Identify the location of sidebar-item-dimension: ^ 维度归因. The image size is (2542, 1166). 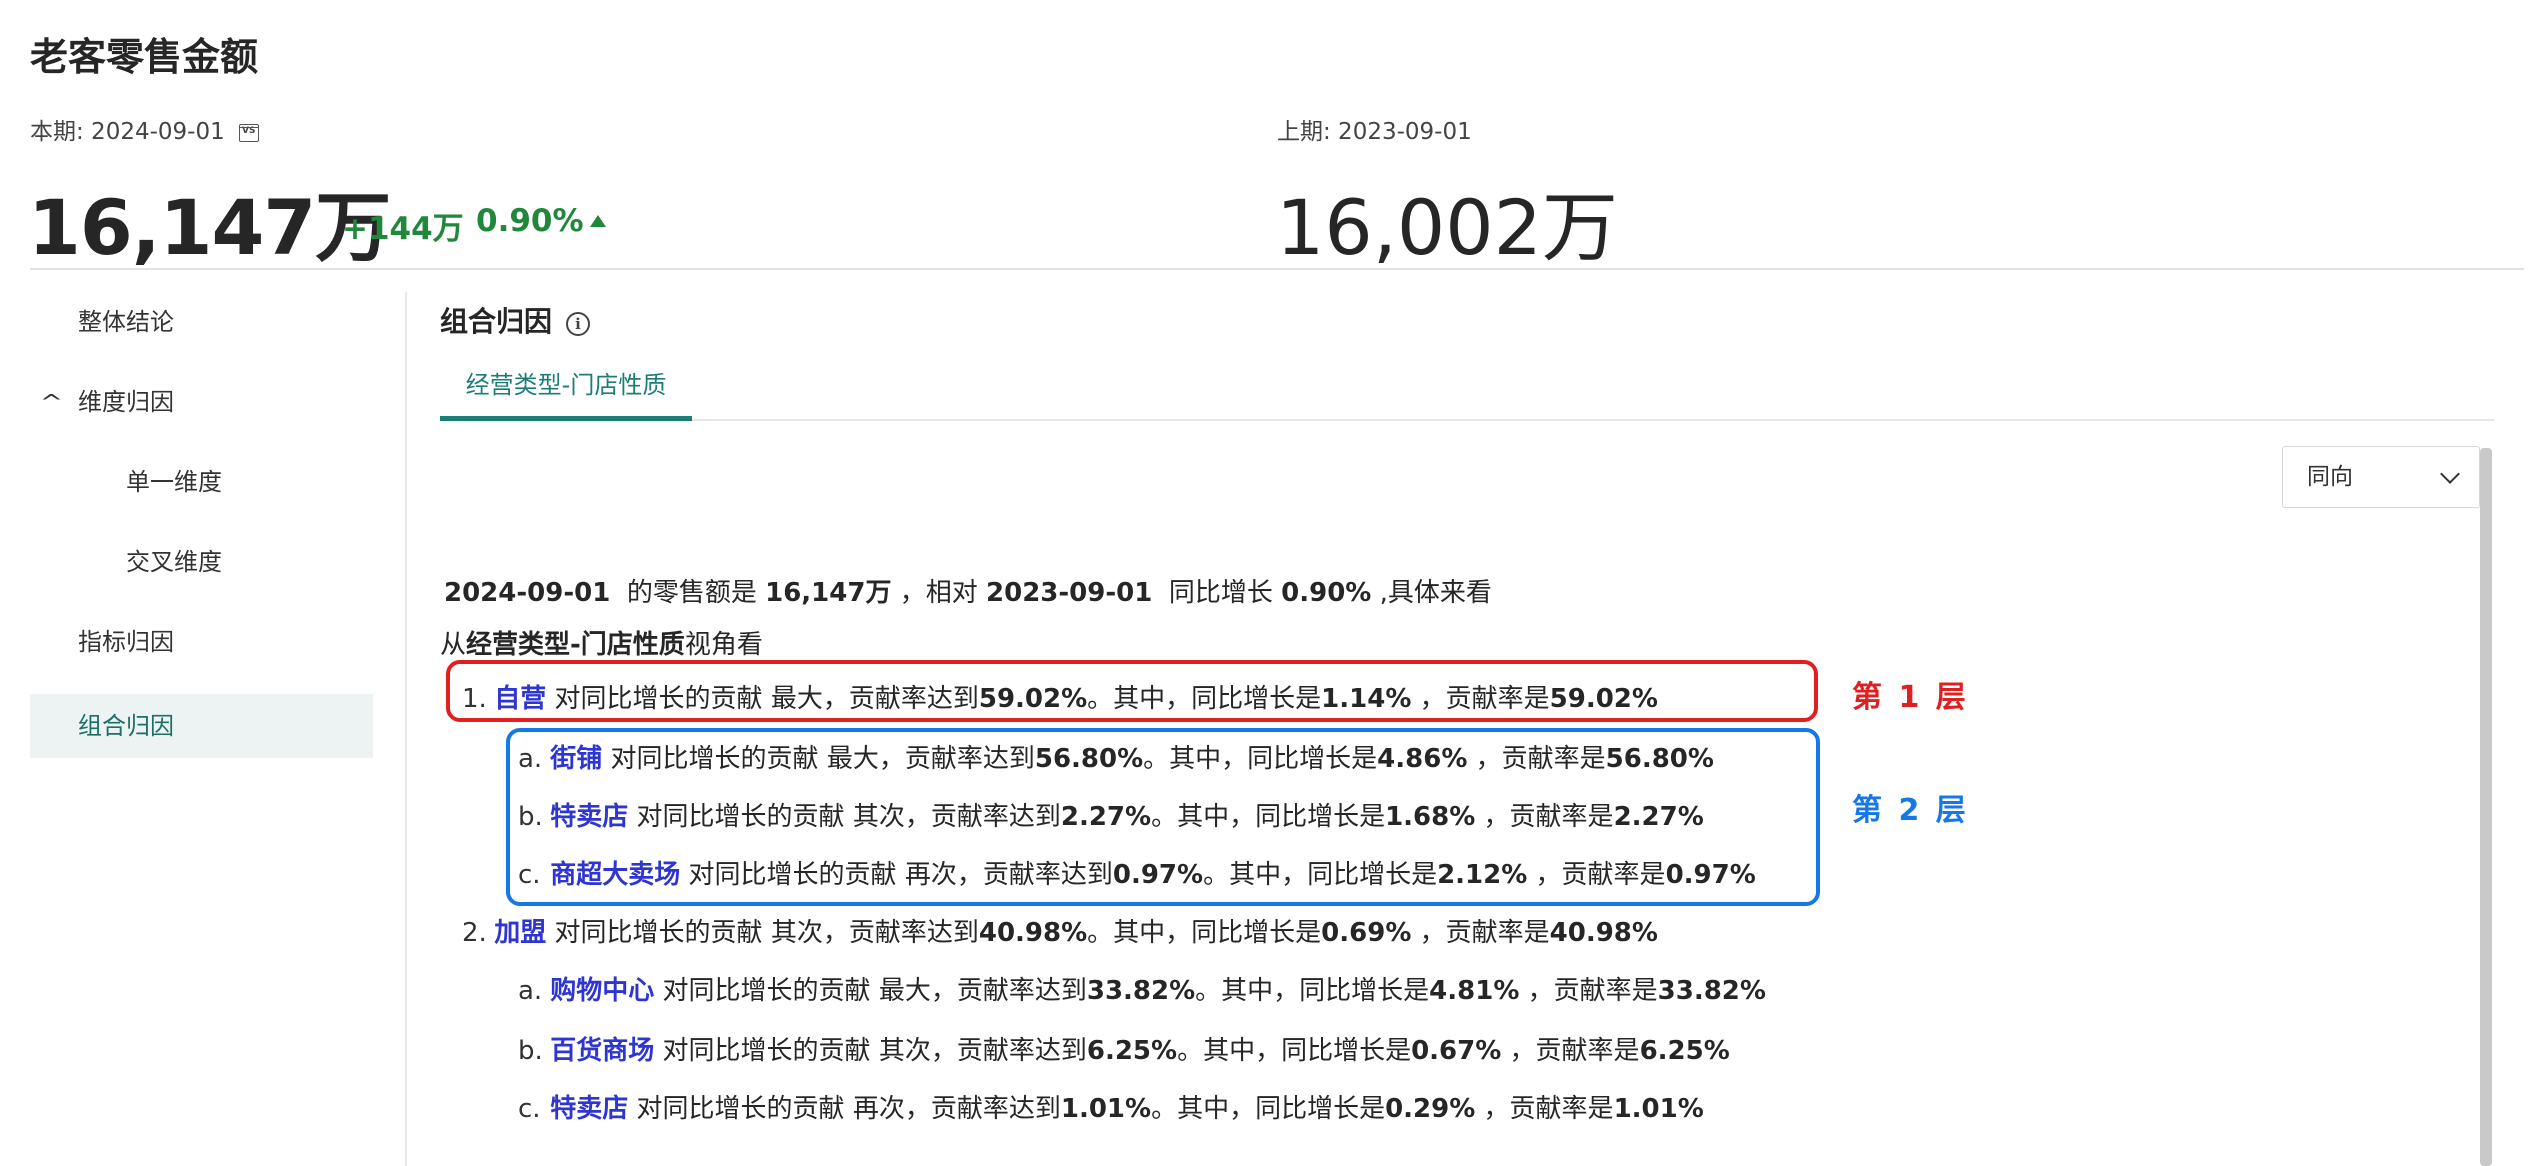
(201, 402).